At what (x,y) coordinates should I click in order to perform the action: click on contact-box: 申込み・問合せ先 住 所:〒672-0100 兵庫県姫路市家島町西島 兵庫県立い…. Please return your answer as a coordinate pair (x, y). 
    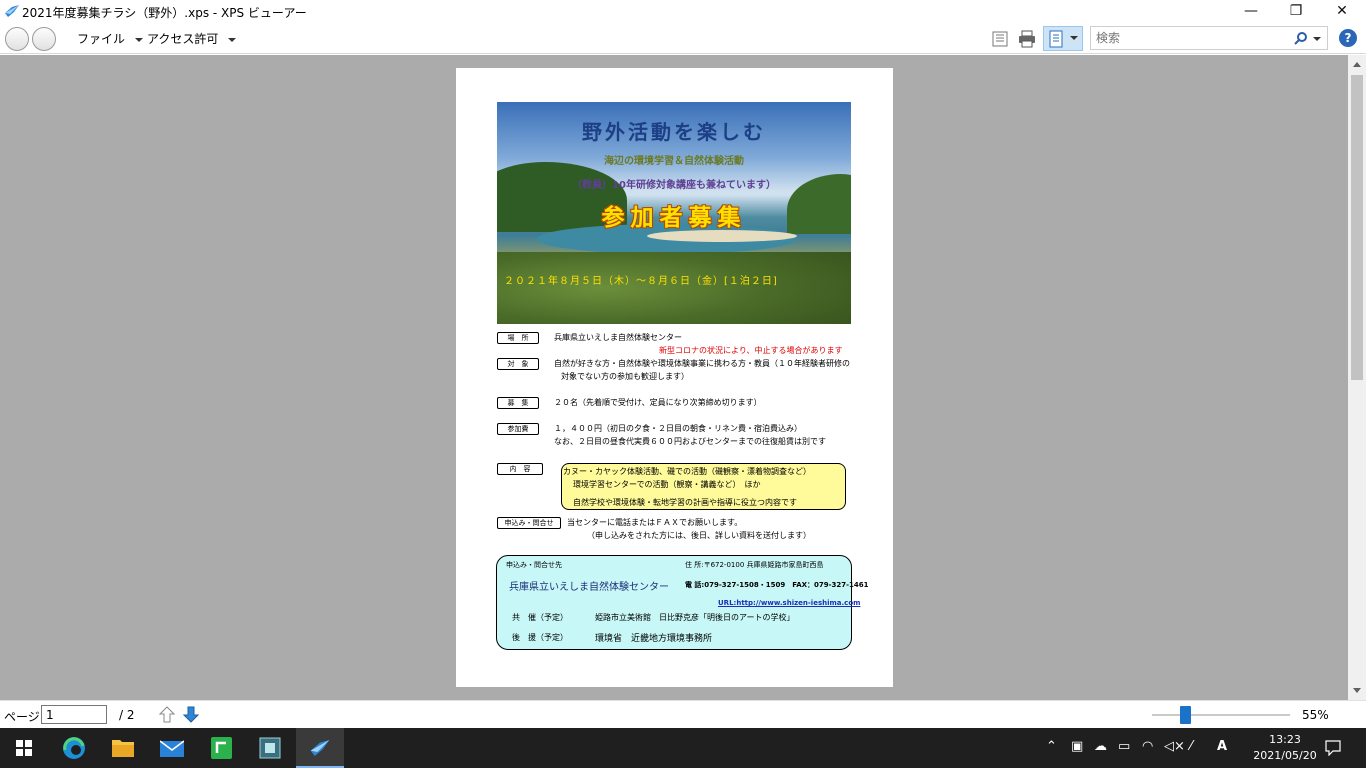
    Looking at the image, I should click on (682, 602).